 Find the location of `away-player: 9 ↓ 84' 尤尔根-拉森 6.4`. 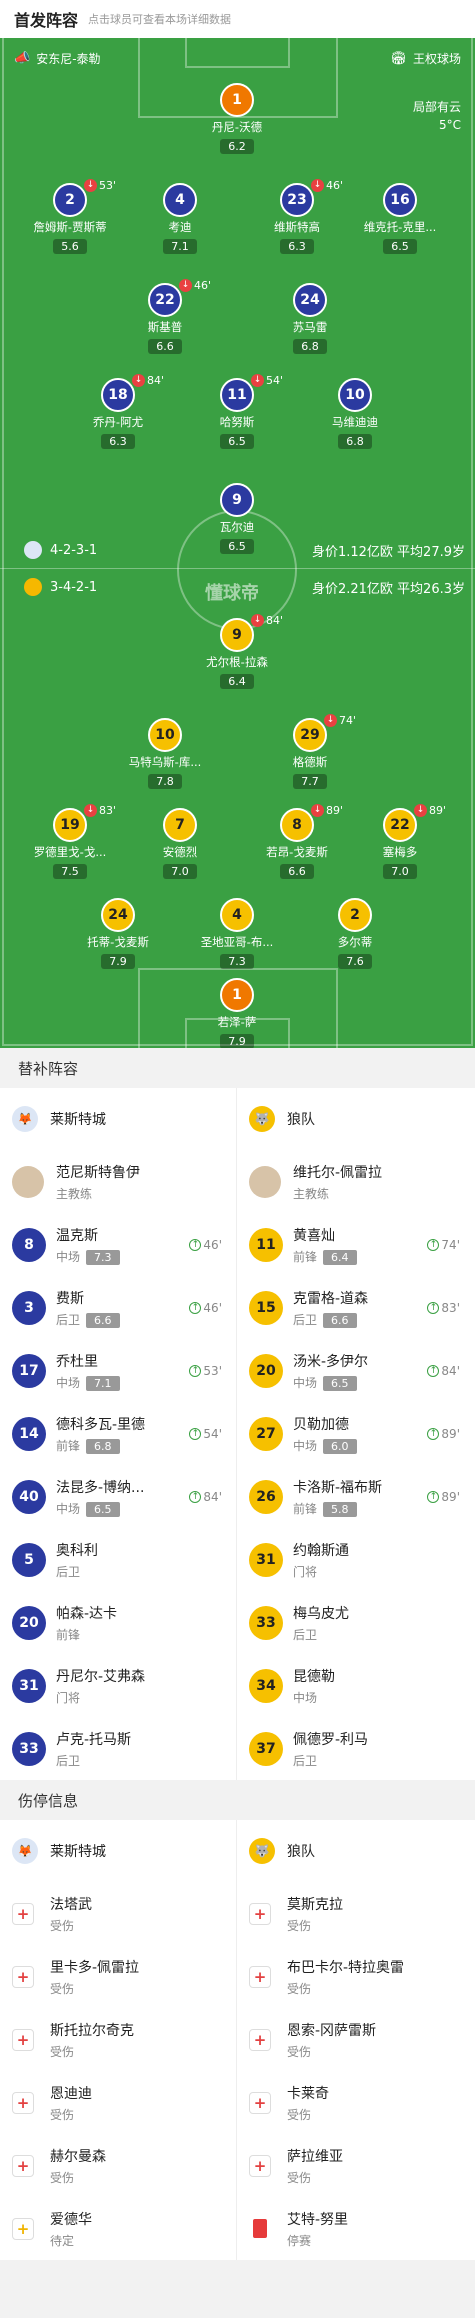

away-player: 9 ↓ 84' 尤尔根-拉森 6.4 is located at coordinates (237, 651).